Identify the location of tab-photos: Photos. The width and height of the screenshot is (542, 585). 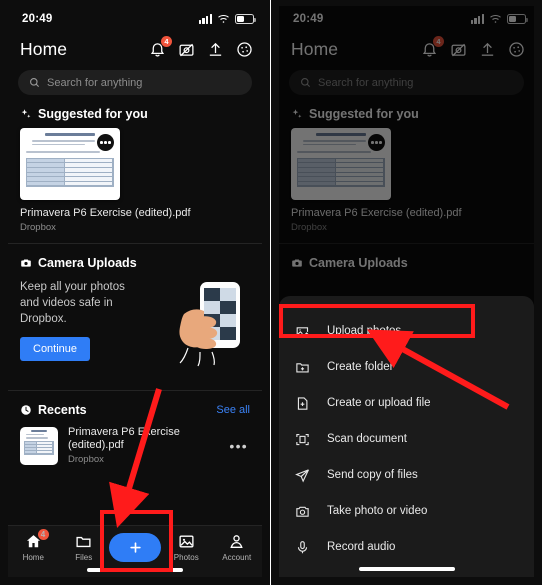
(186, 547).